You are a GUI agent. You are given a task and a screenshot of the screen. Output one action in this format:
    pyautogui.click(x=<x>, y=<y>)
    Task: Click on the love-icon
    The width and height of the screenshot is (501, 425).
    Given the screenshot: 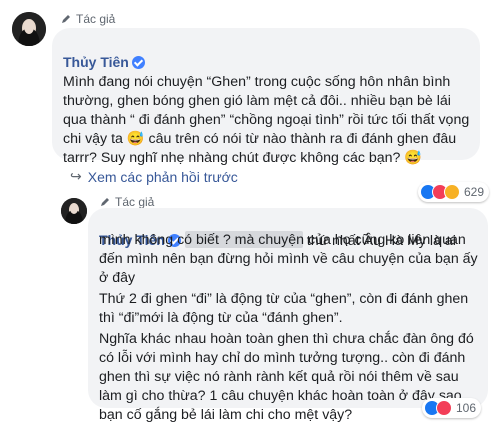 What is the action you would take?
    pyautogui.click(x=444, y=408)
    